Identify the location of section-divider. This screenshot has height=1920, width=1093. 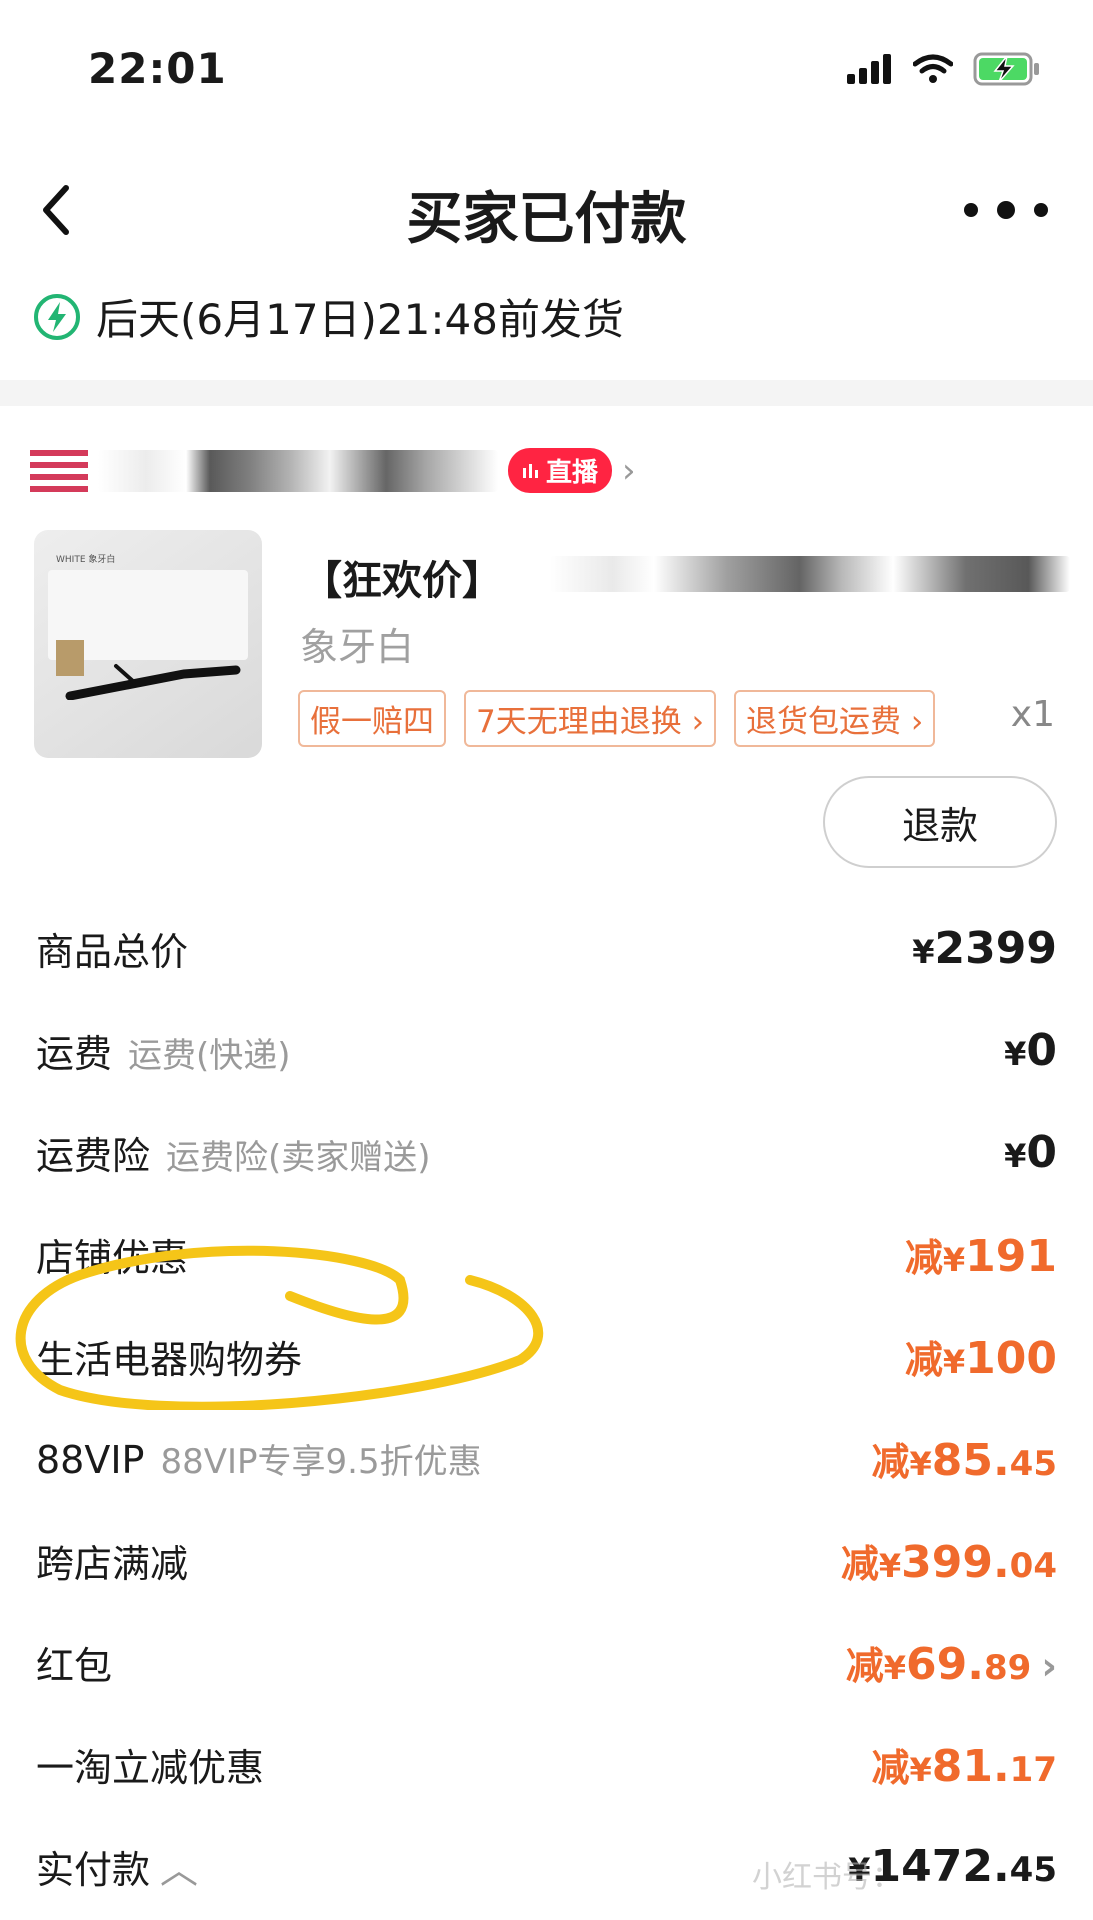
(546, 393).